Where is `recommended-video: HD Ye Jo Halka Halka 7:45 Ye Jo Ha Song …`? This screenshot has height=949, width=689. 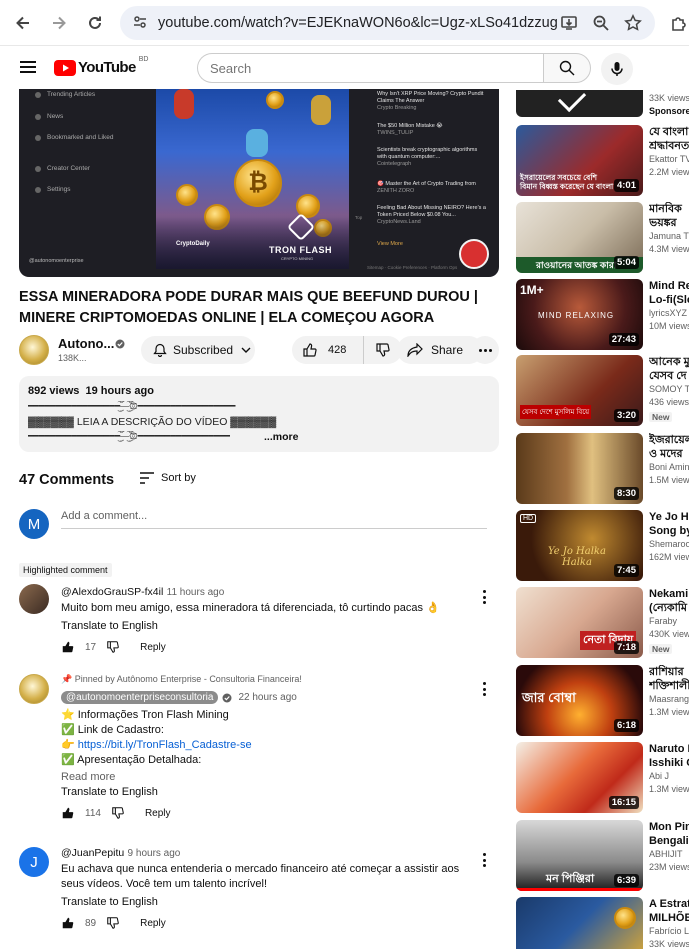 recommended-video: HD Ye Jo Halka Halka 7:45 Ye Jo Ha Song … is located at coordinates (602, 545).